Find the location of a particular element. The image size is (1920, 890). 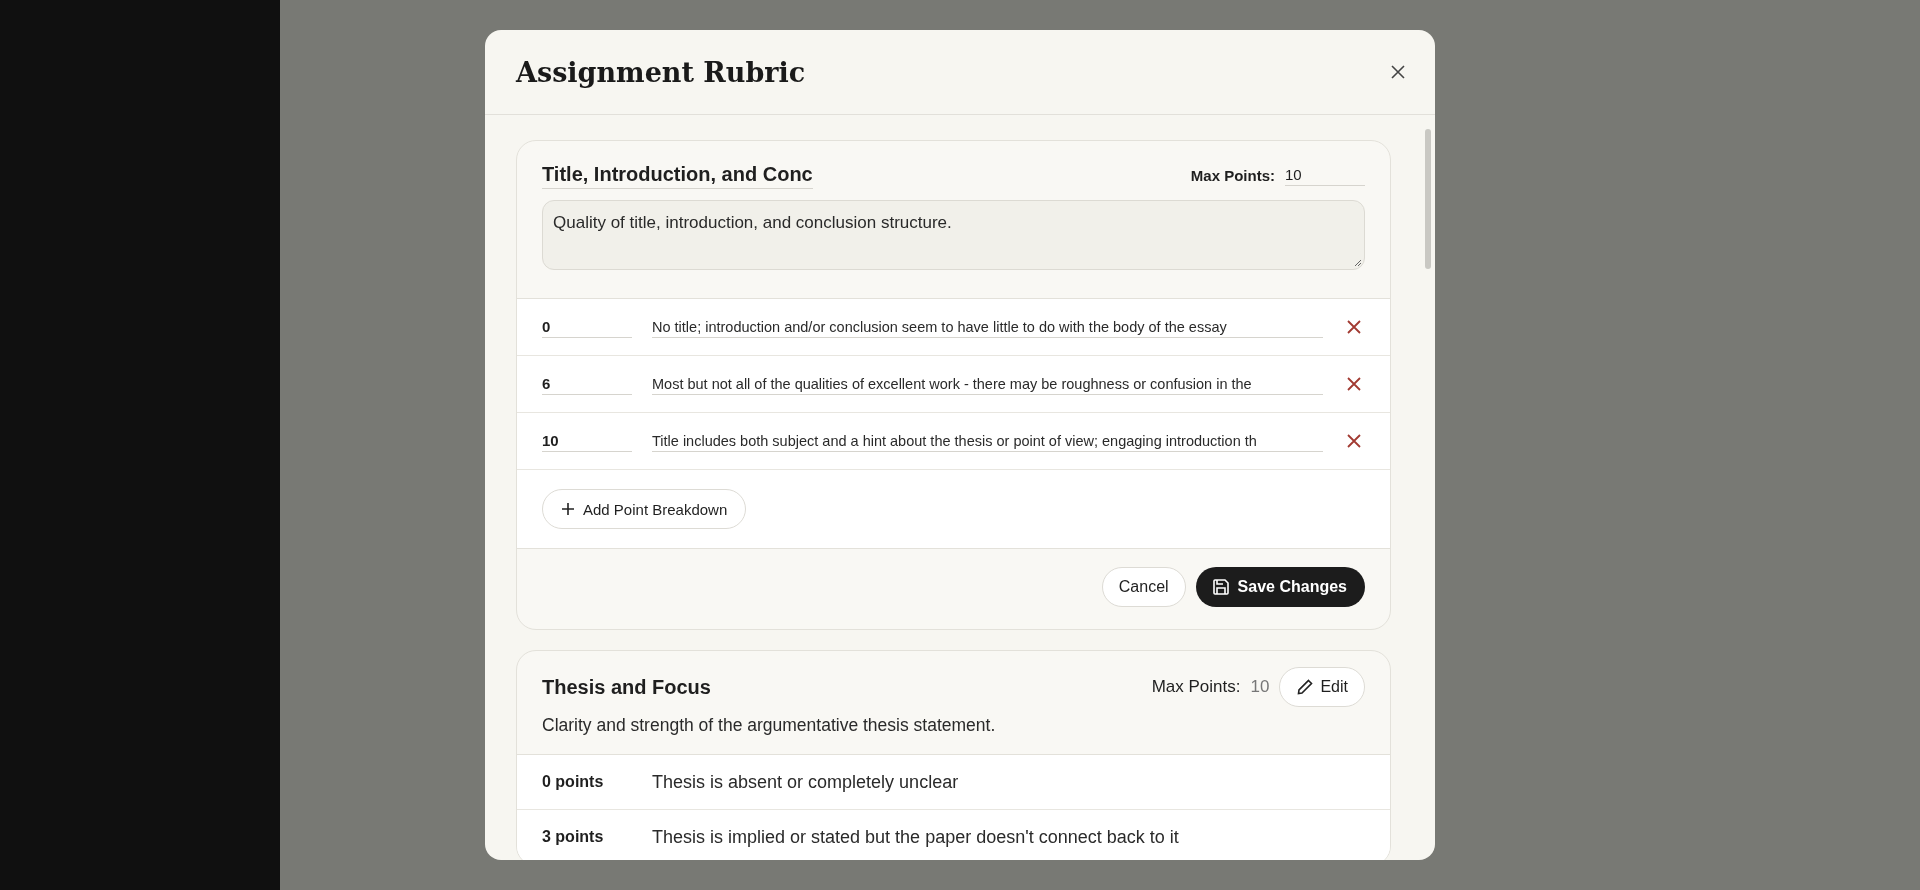

criterion-description: Clarity and strength of the argumentative thesis statement. is located at coordinates (769, 725).